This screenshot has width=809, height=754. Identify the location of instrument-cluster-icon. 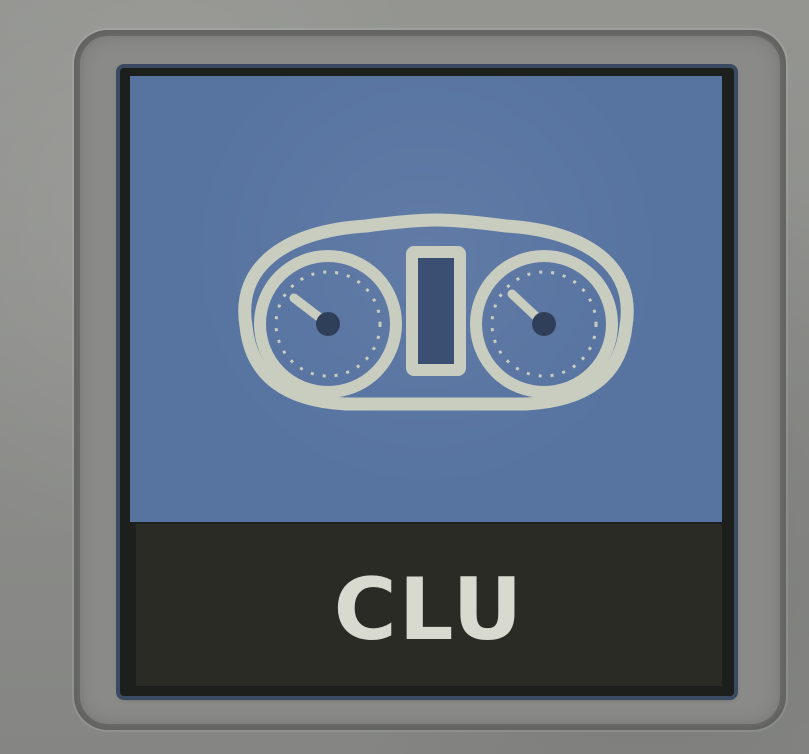
(436, 312).